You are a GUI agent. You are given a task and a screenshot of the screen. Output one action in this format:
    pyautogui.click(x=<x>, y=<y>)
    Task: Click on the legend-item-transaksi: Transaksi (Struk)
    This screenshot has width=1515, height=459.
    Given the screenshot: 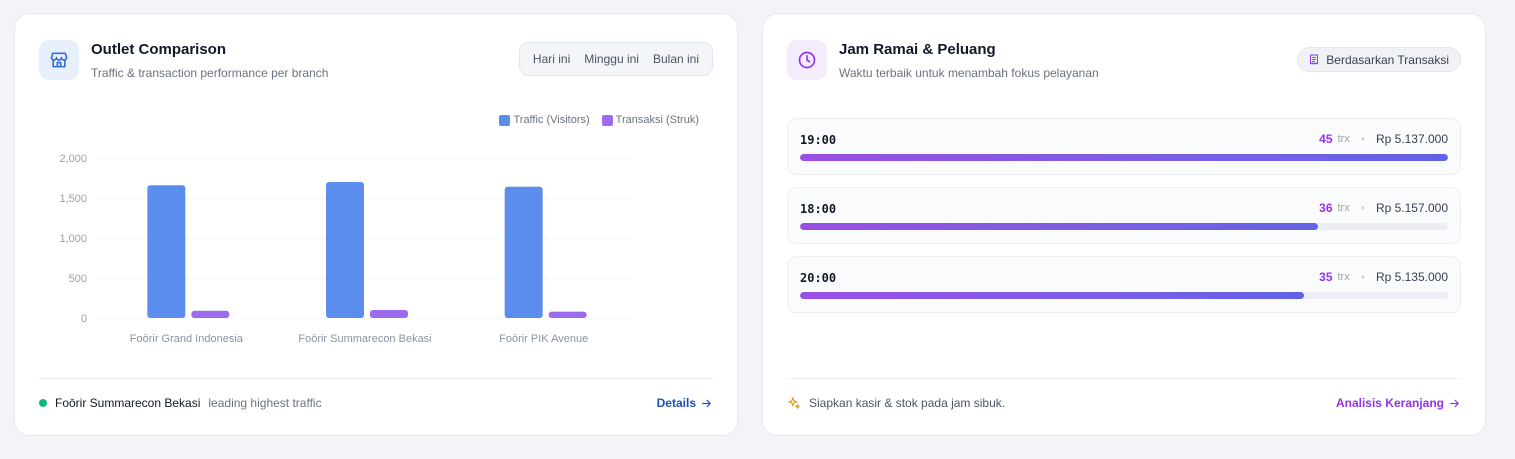 What is the action you would take?
    pyautogui.click(x=650, y=120)
    